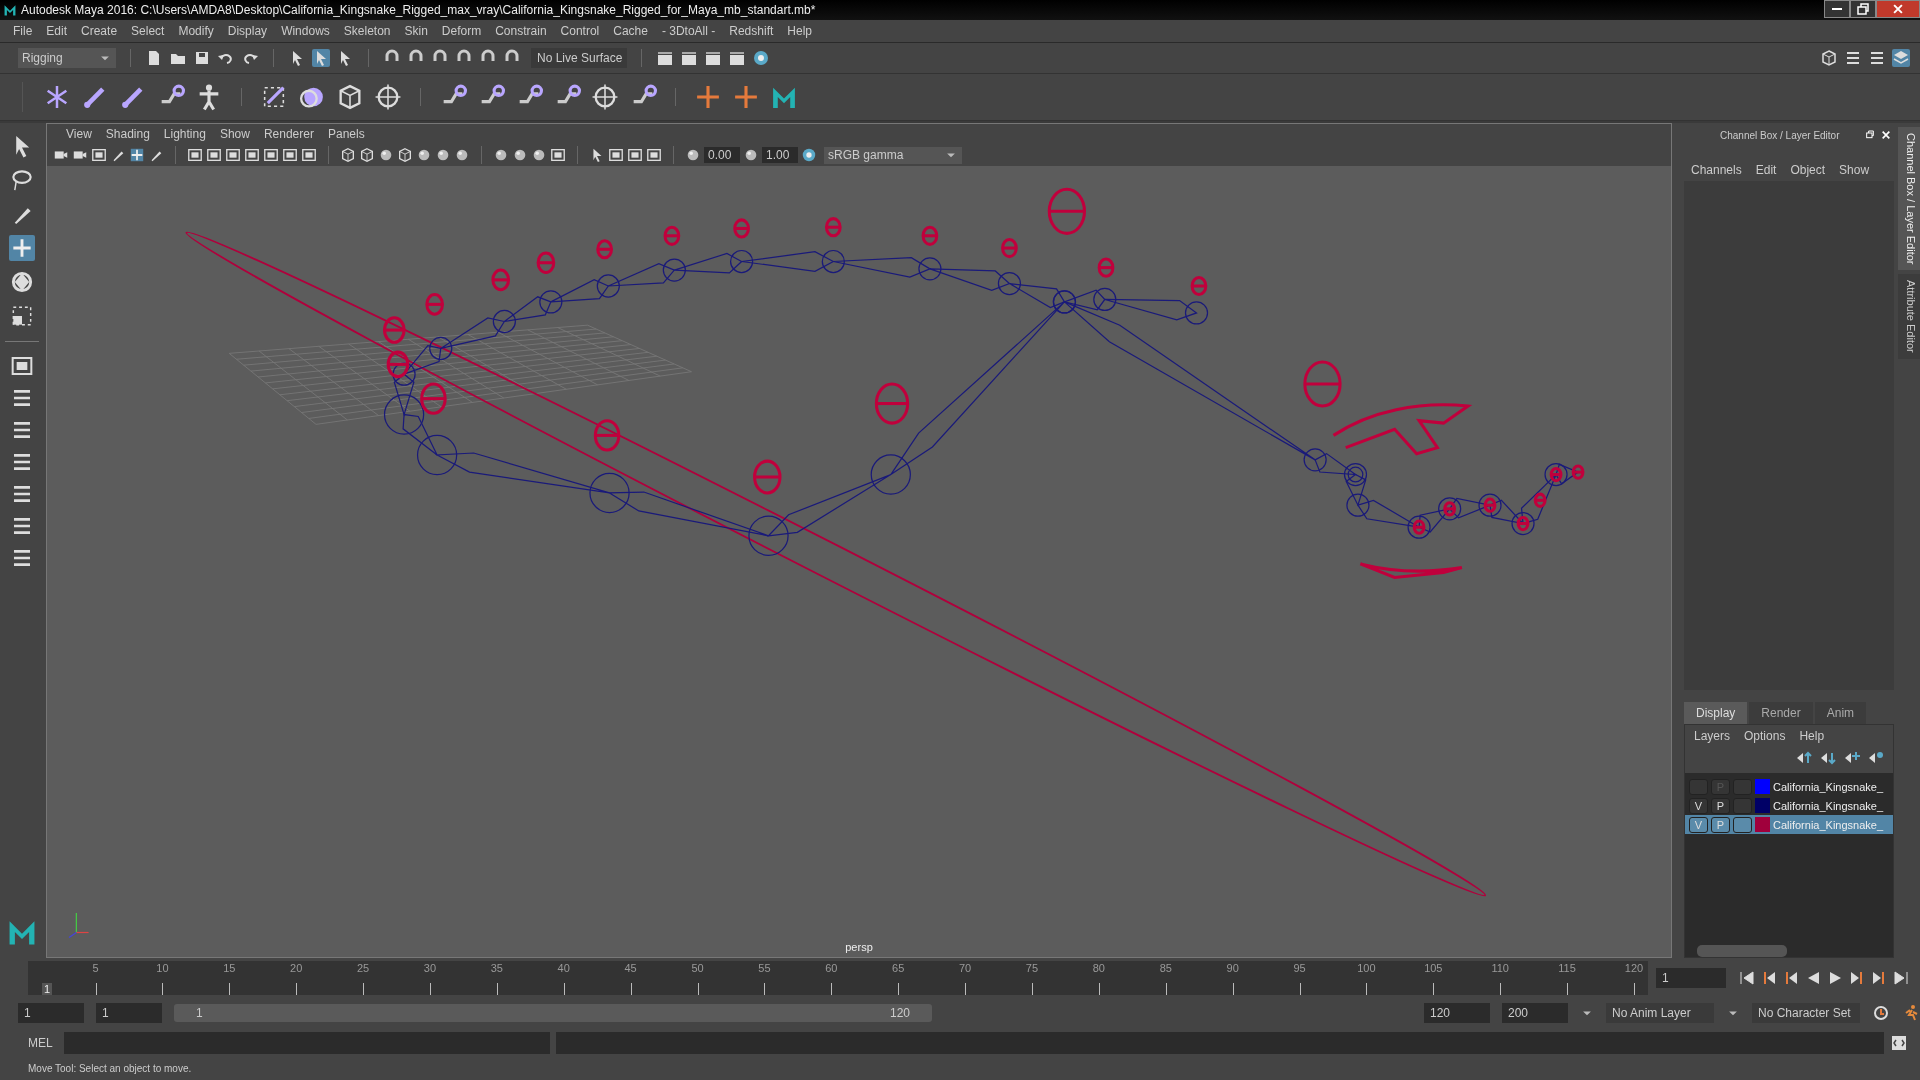 This screenshot has height=1080, width=1920. Describe the element at coordinates (1781, 713) in the screenshot. I see `tab: Render` at that location.